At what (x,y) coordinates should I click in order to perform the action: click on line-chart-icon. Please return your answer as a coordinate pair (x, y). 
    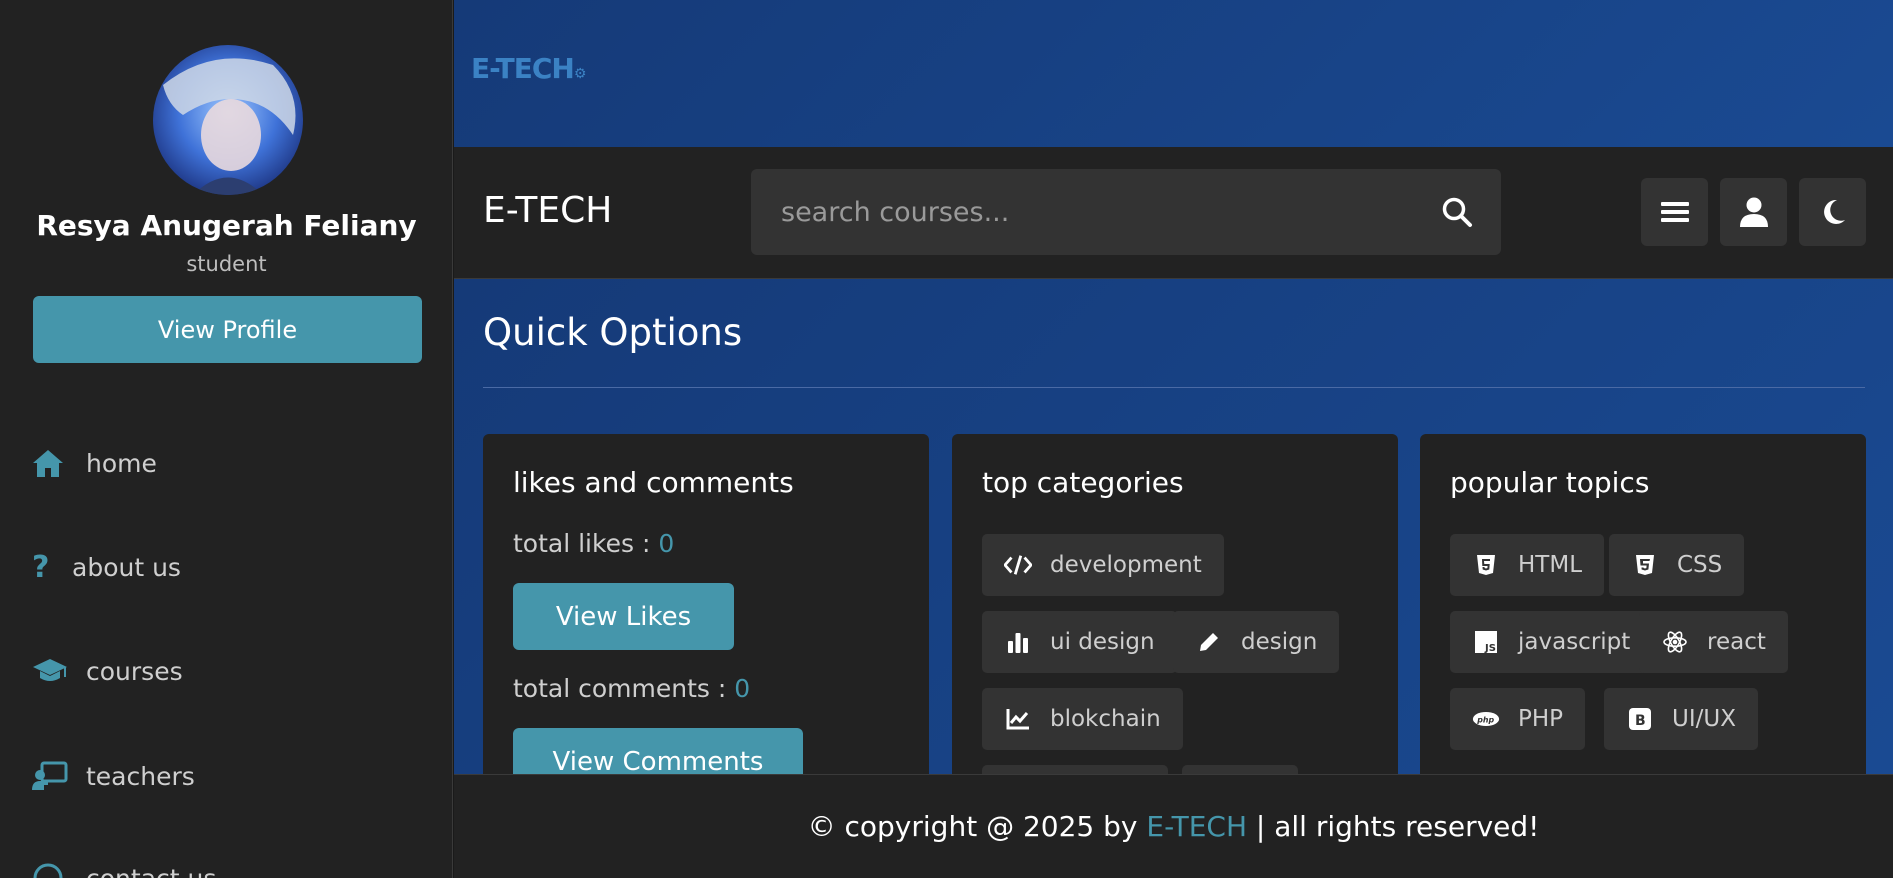
    Looking at the image, I should click on (1018, 719).